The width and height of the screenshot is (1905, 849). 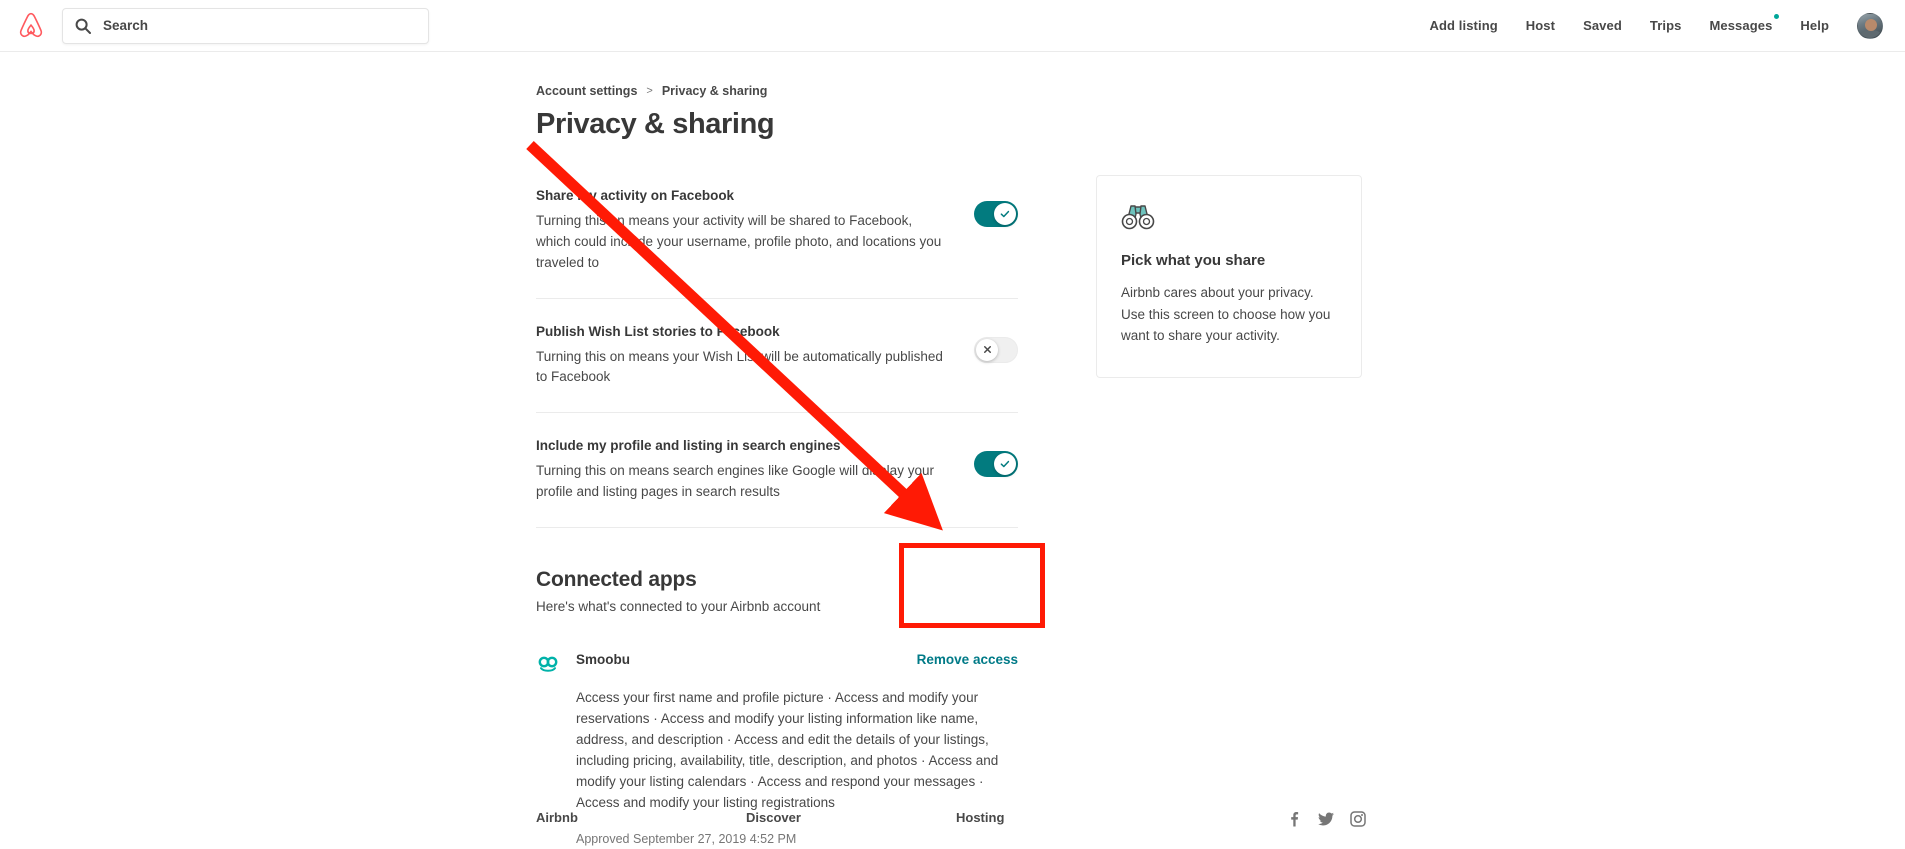 What do you see at coordinates (586, 91) in the screenshot?
I see `breadcrumb-account-settings: Account settings` at bounding box center [586, 91].